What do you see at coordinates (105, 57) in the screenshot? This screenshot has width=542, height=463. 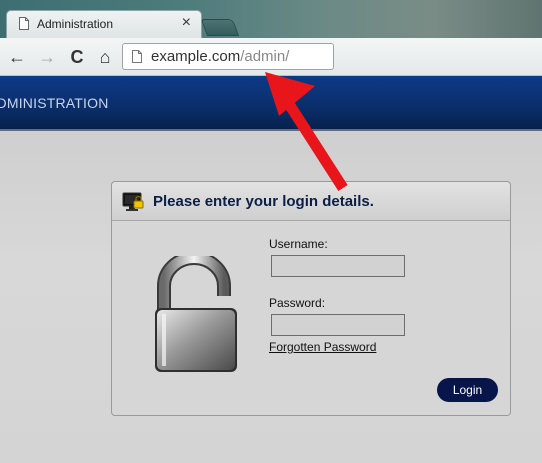 I see `home-icon: ⌂` at bounding box center [105, 57].